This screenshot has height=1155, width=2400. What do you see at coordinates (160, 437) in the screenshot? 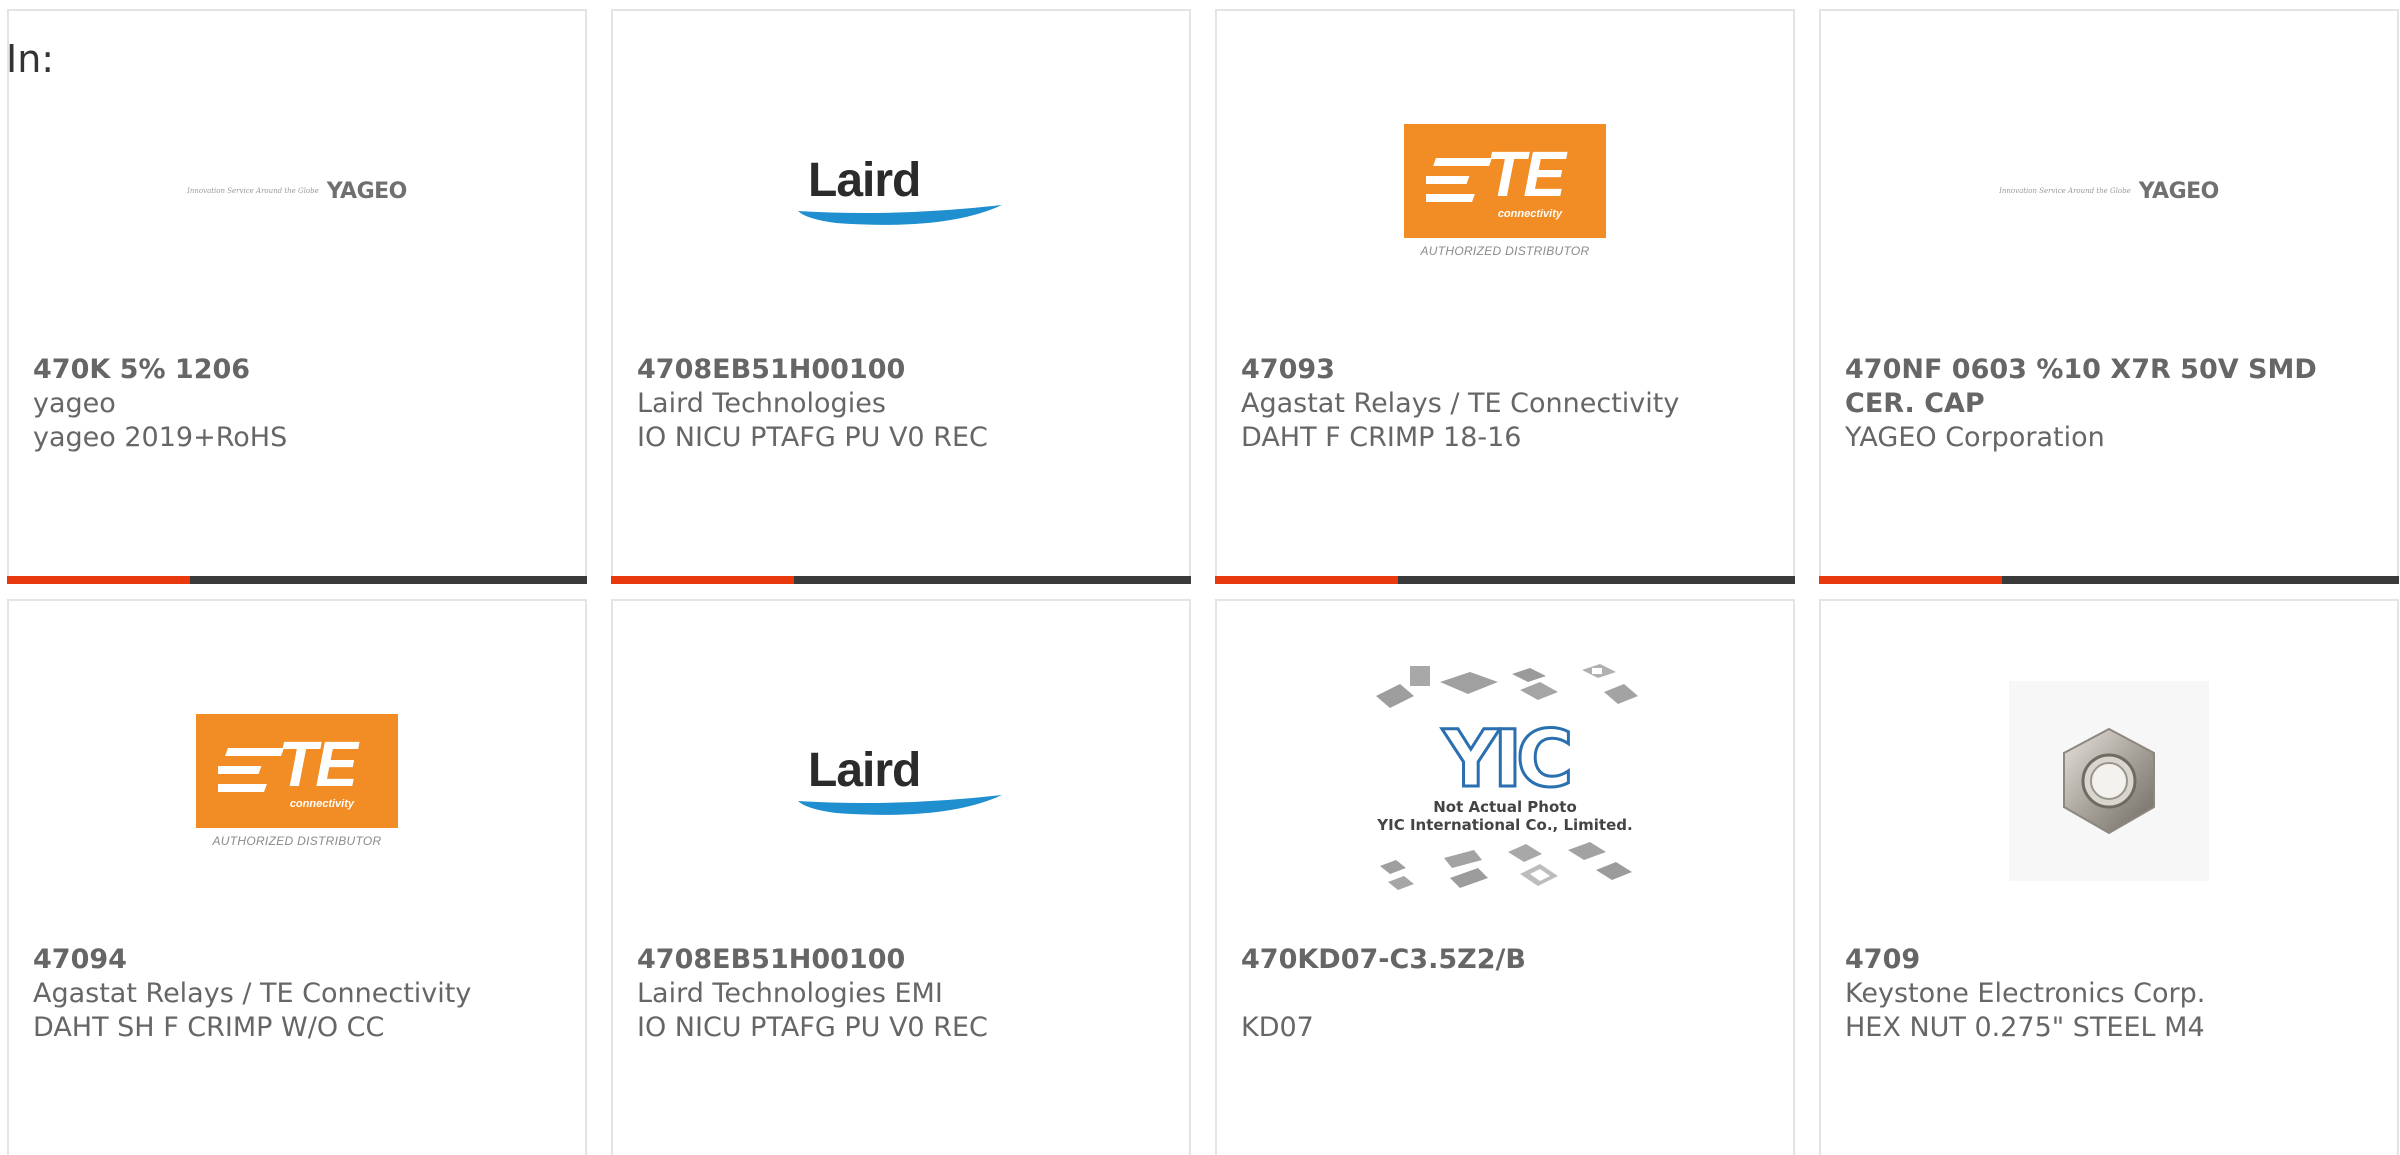
I see `description: yageo 2019+RoHS` at bounding box center [160, 437].